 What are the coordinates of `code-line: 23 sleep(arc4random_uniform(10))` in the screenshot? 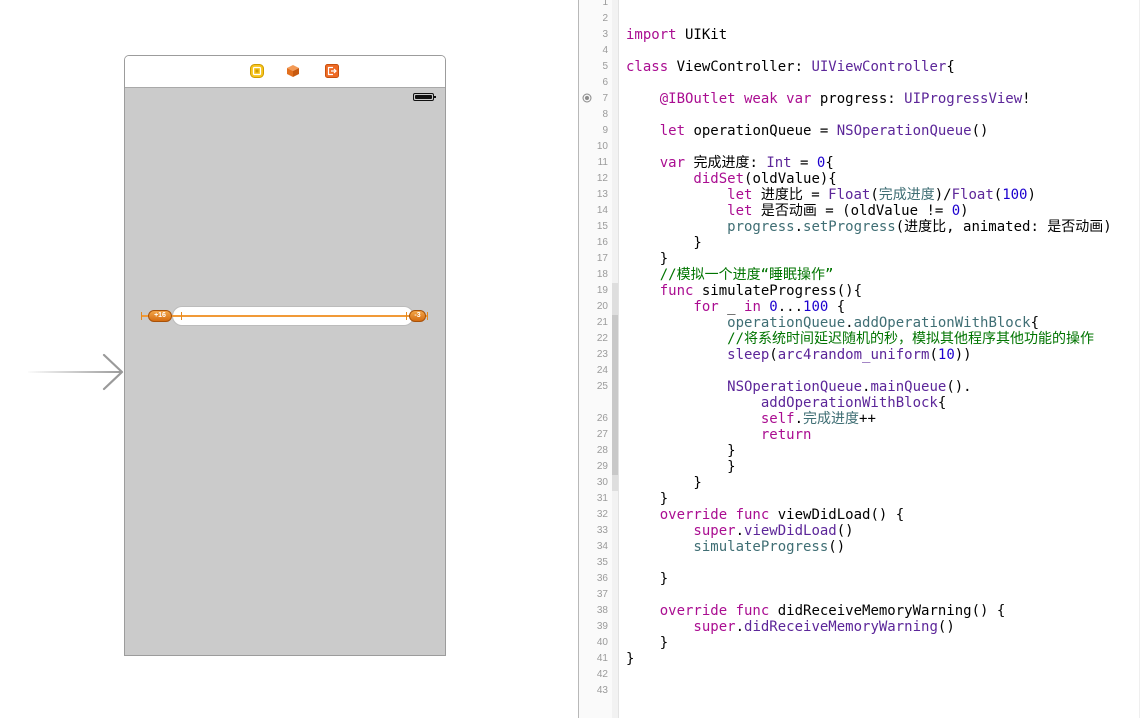 It's located at (862, 355).